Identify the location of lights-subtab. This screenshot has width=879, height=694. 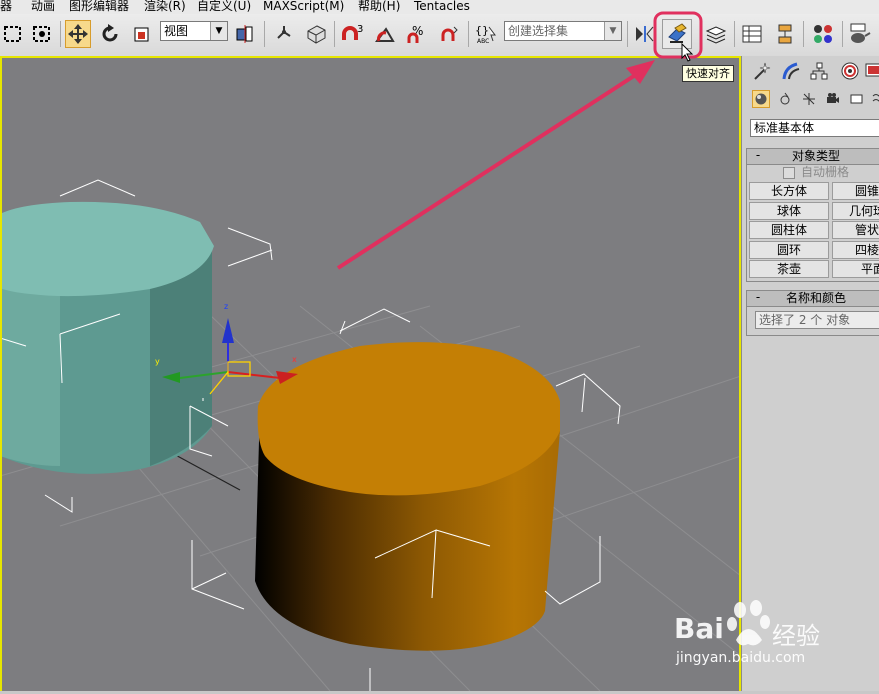
(809, 99).